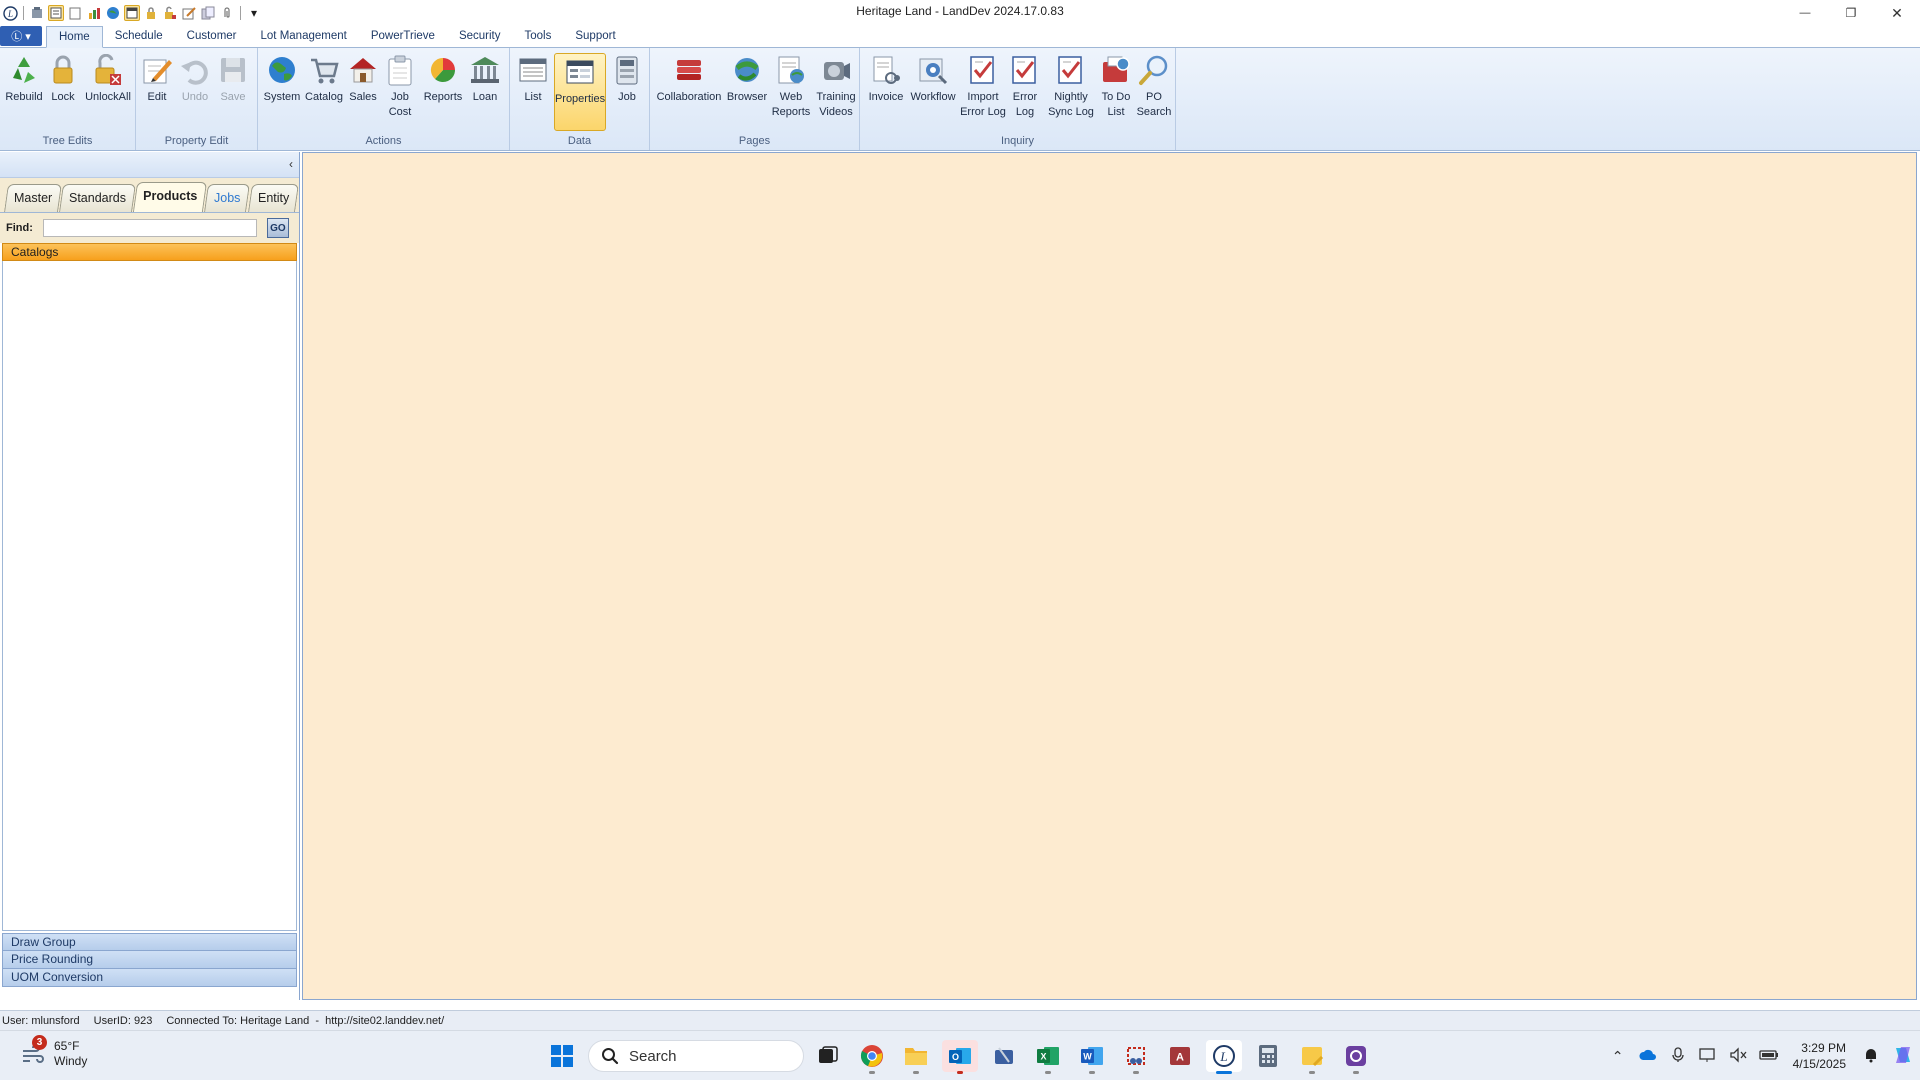 This screenshot has height=1080, width=1920. I want to click on import-error-log-button: Import Error Log, so click(983, 86).